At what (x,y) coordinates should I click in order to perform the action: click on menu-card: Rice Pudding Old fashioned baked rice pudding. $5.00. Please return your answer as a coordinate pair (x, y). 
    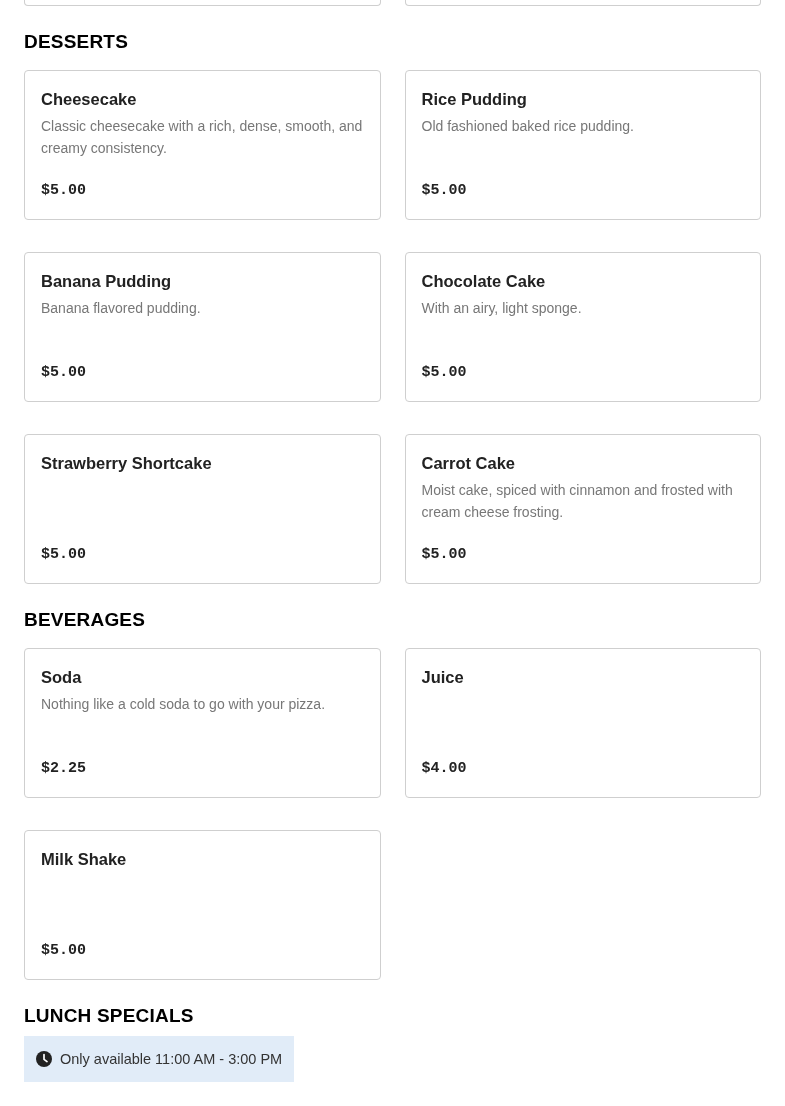
    Looking at the image, I should click on (582, 145).